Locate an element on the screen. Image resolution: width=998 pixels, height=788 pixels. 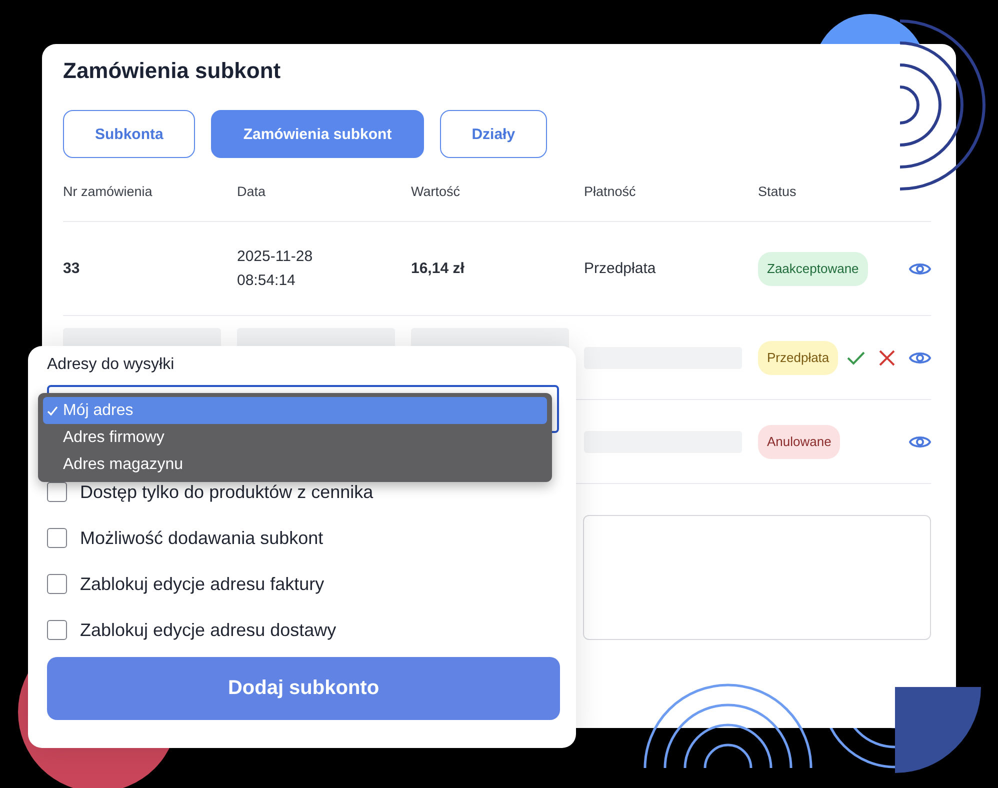
checkbox-label: Możliwość dodawania subkont is located at coordinates (202, 538).